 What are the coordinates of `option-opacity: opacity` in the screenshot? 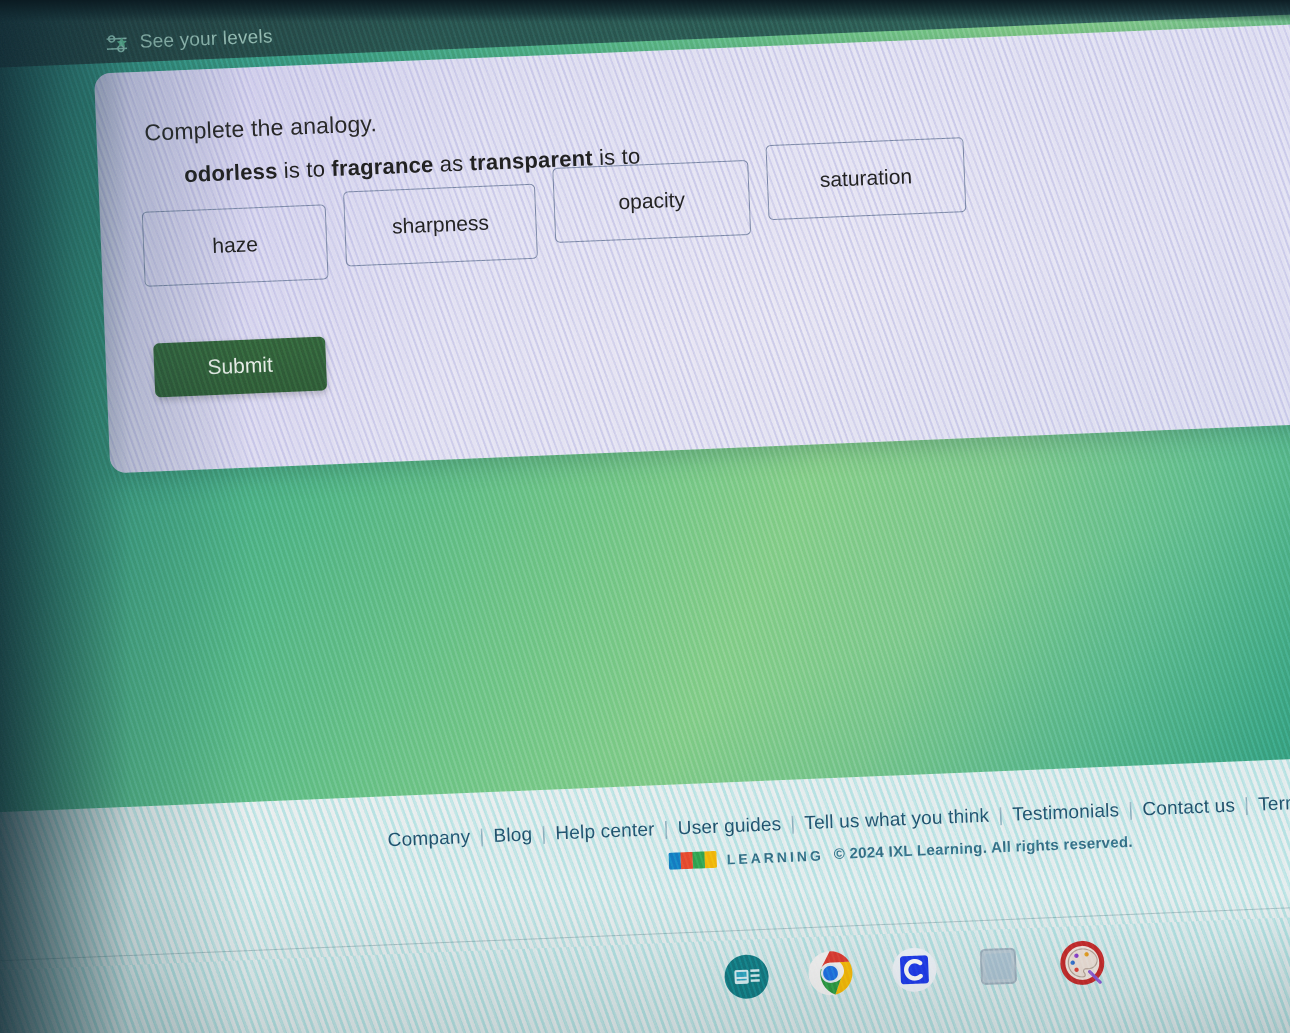 It's located at (652, 201).